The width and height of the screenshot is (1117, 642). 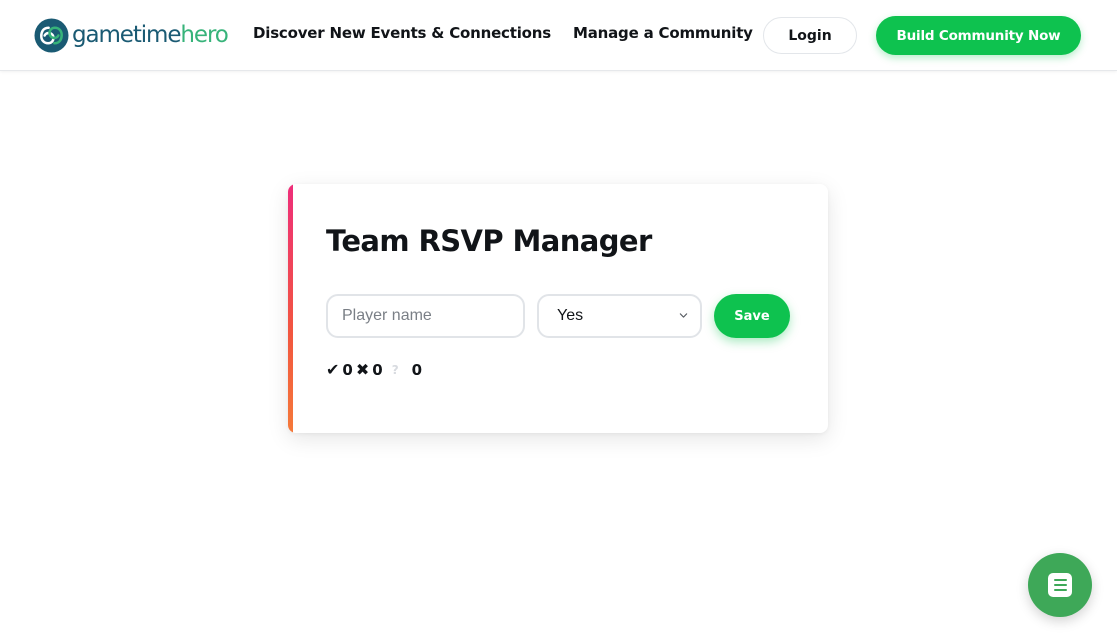 What do you see at coordinates (683, 315) in the screenshot?
I see `chevron-down-icon` at bounding box center [683, 315].